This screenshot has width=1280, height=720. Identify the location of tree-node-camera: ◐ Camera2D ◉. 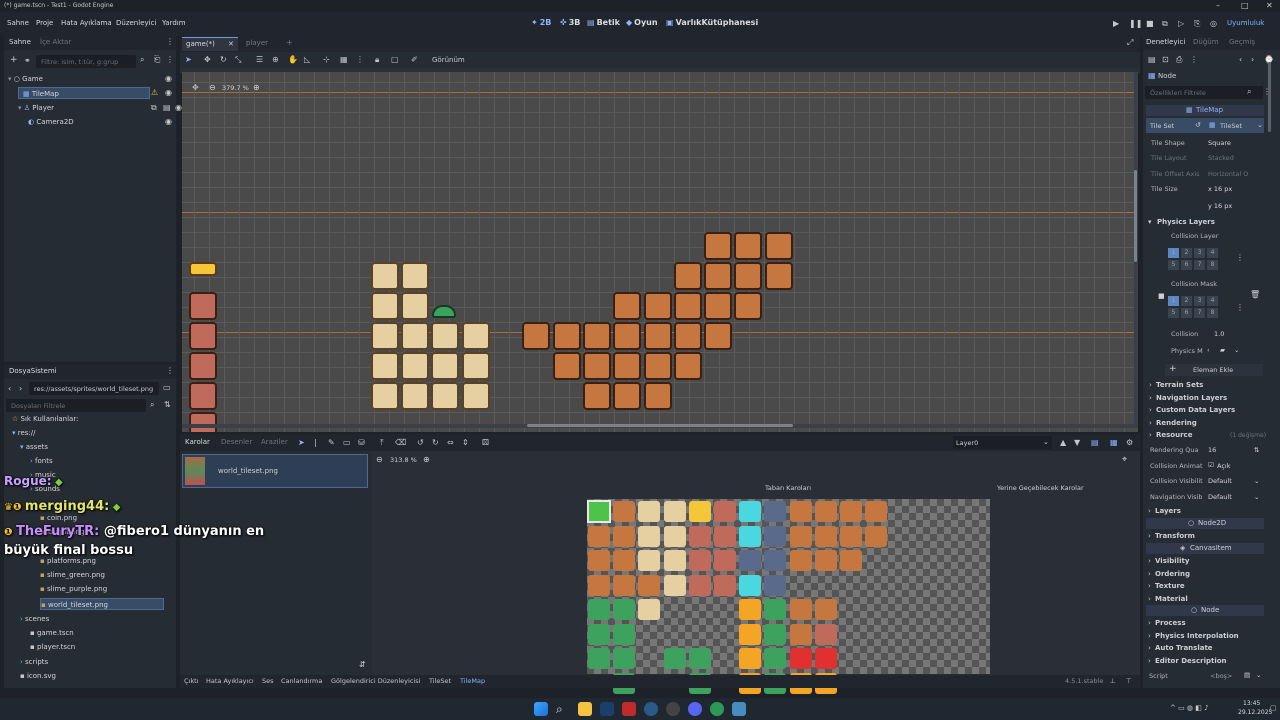
(101, 122).